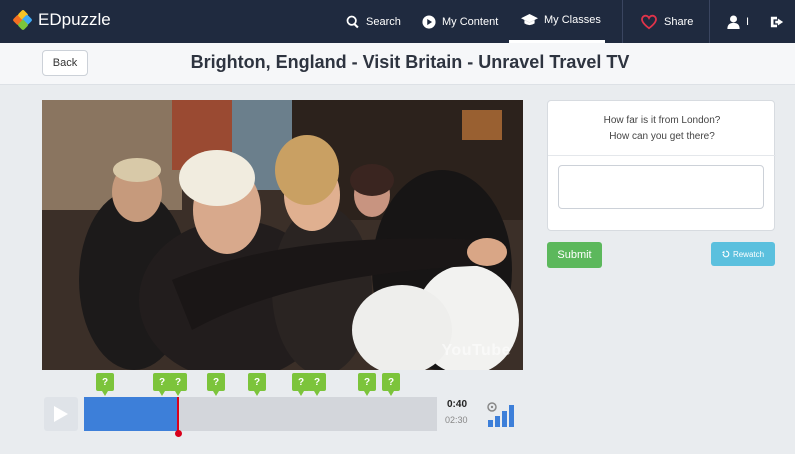 The image size is (795, 454). I want to click on search-icon, so click(352, 21).